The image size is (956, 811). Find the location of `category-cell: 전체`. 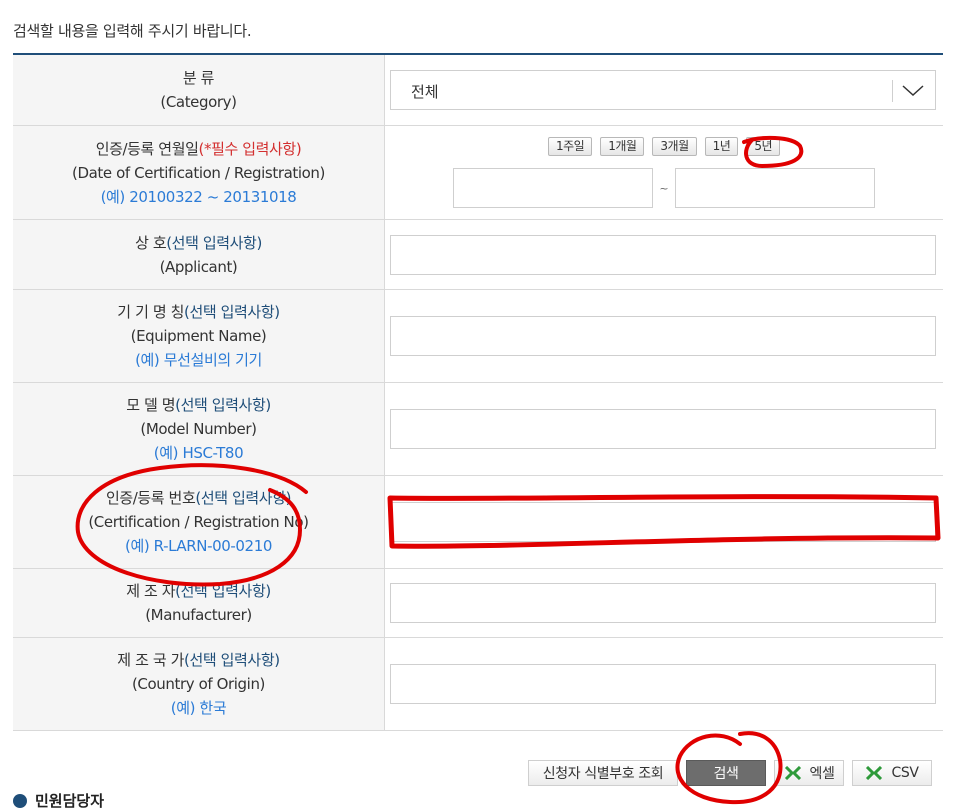

category-cell: 전체 is located at coordinates (664, 90).